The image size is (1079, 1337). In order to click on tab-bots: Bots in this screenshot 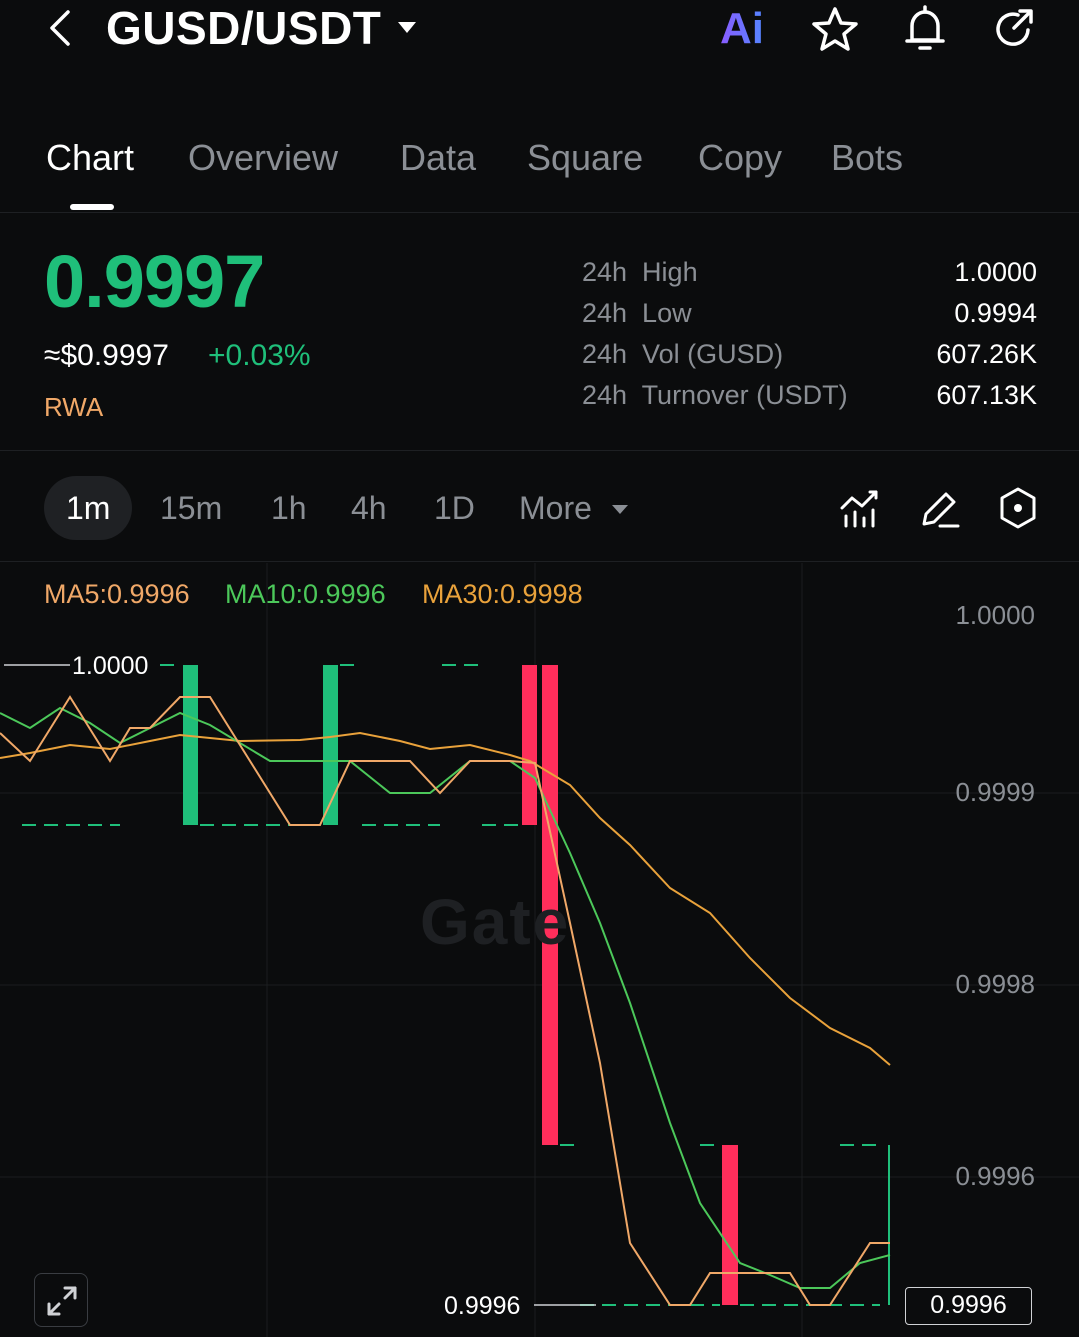, I will do `click(867, 158)`.